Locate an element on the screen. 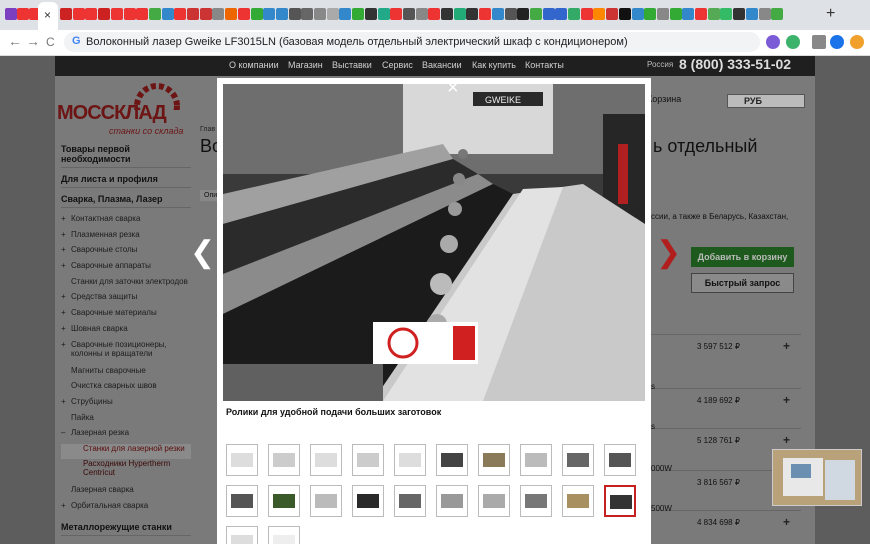  add-to-cart-button: Добавить в корзину is located at coordinates (742, 257).